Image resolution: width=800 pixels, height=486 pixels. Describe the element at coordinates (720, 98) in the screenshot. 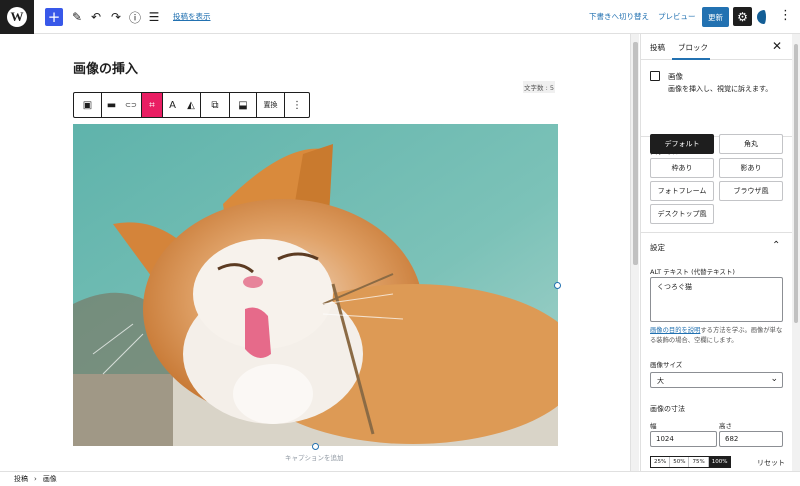

I see `block-card: 画像 画像を挿入し、視覚に訴えます。` at that location.